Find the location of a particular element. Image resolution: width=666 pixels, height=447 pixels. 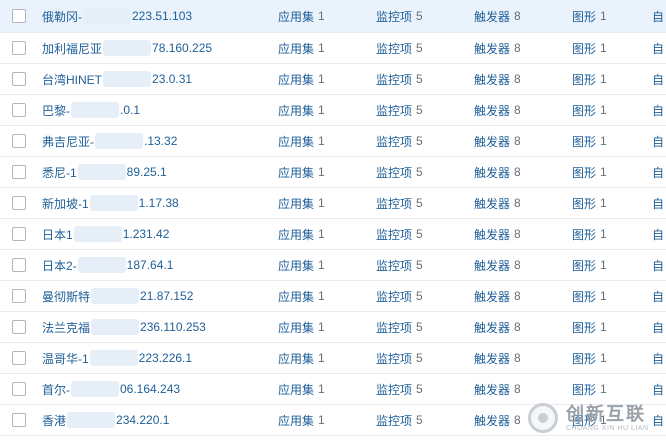

host-name-link: 曼彻斯特 21.87.152 is located at coordinates (152, 296).